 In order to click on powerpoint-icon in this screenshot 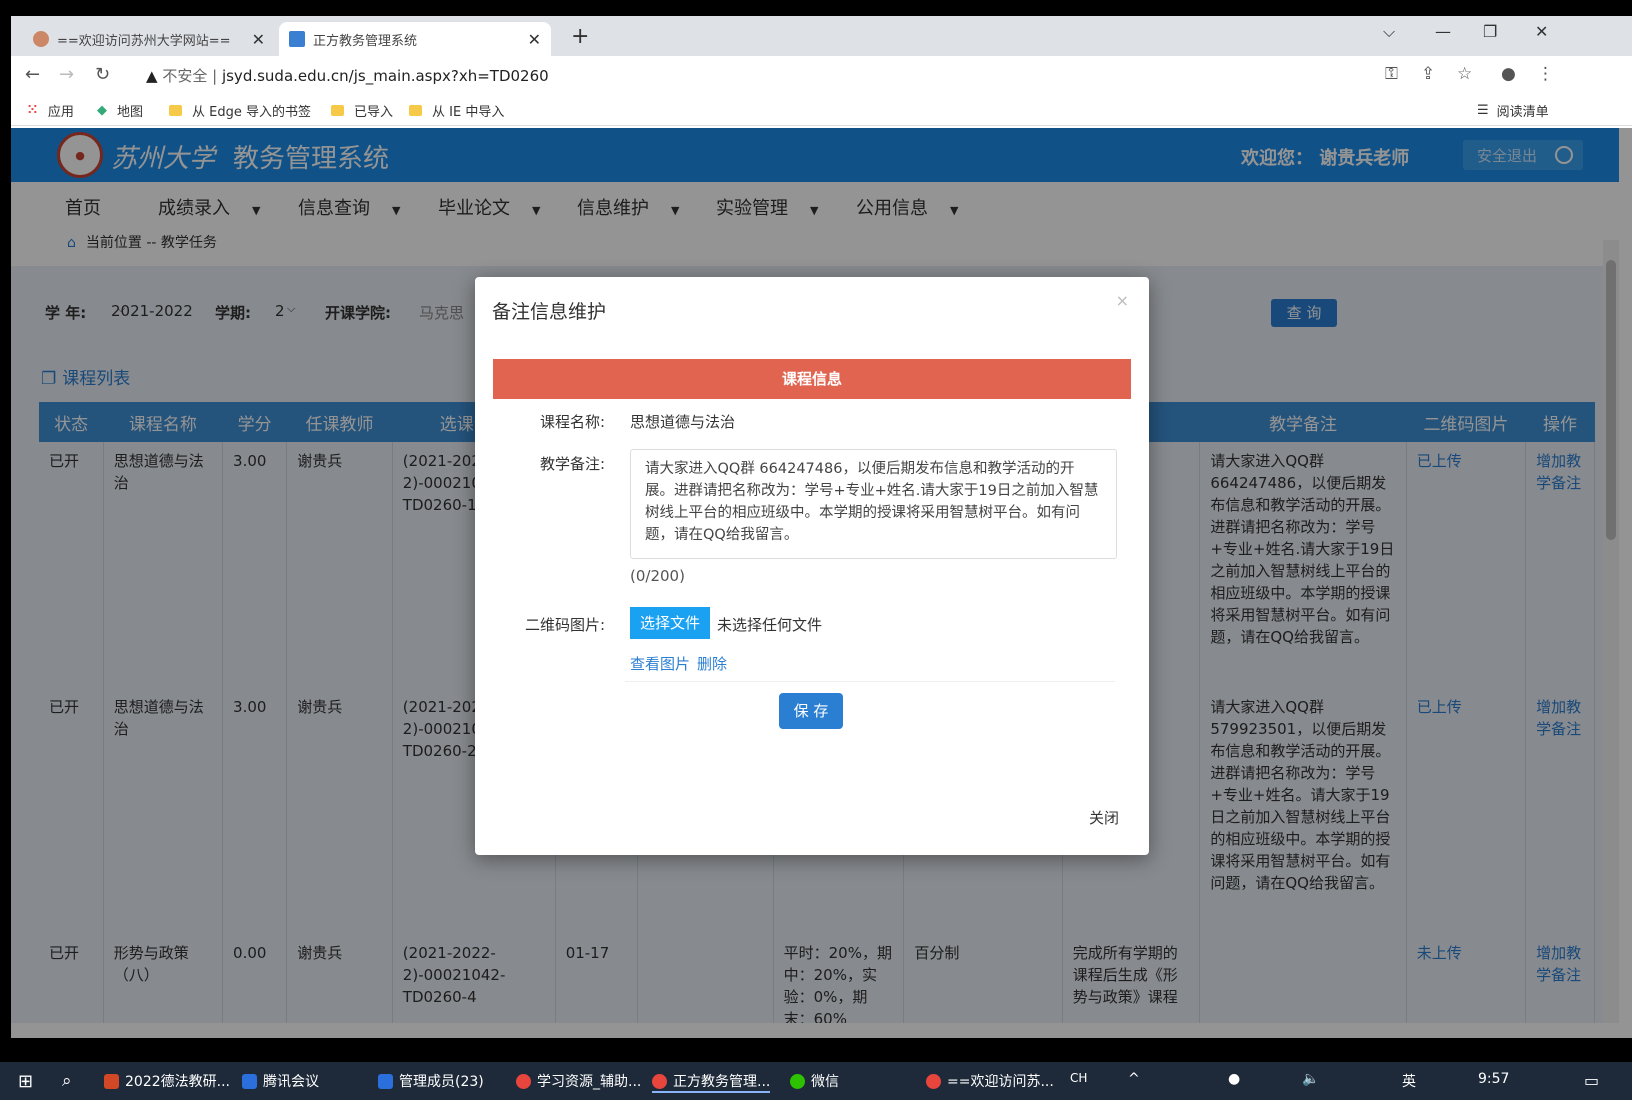, I will do `click(111, 1081)`.